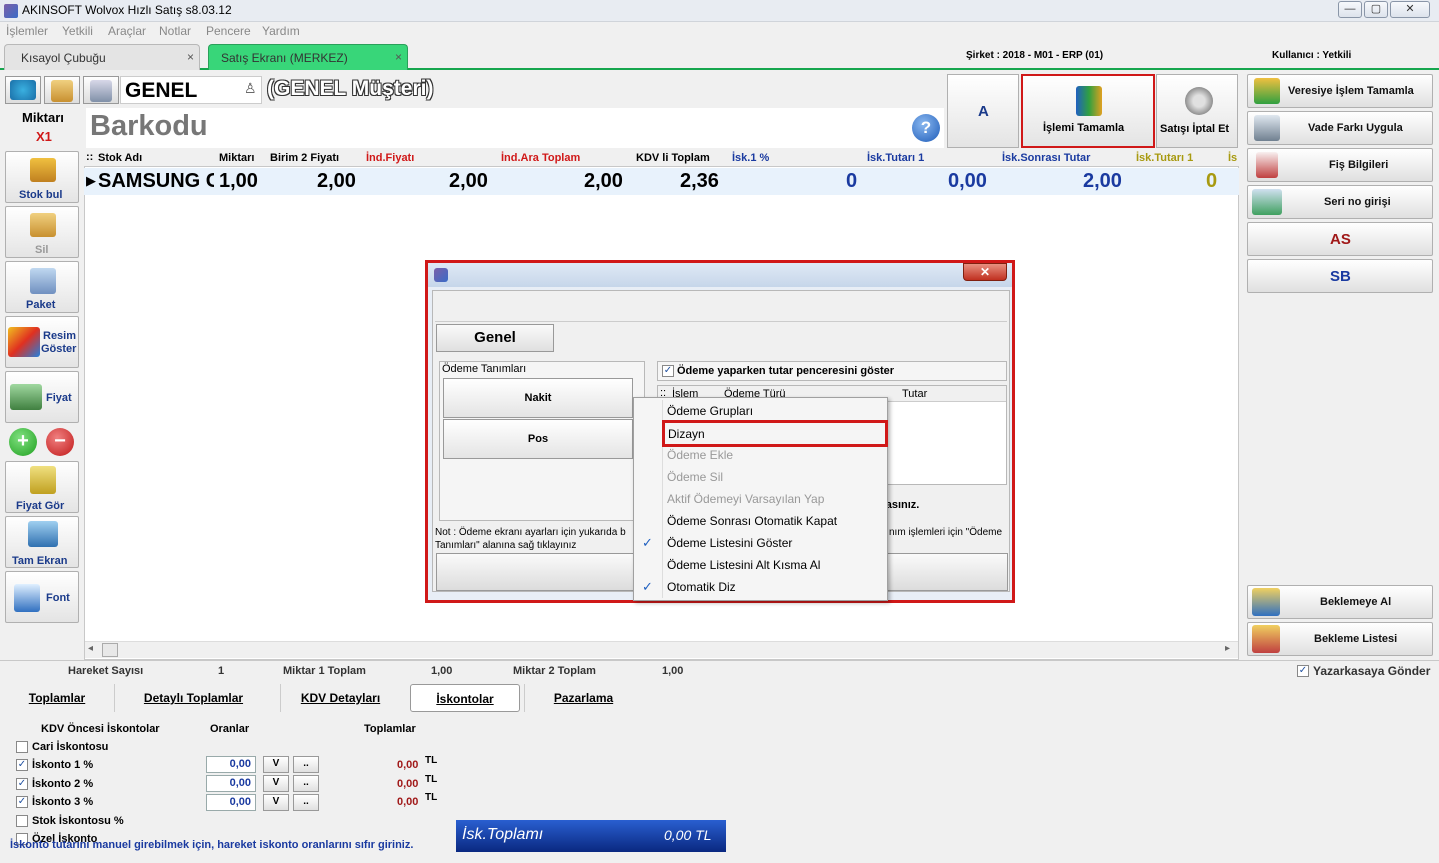 The image size is (1439, 863). Describe the element at coordinates (743, 565) in the screenshot. I see `menu-item-list-bottom: Ödeme Listesini Alt Kısma Al` at that location.